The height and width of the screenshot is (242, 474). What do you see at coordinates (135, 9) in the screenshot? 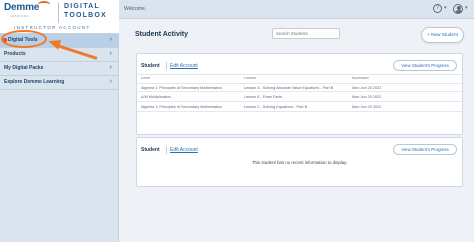
I see `welcome-text: Welcome,` at bounding box center [135, 9].